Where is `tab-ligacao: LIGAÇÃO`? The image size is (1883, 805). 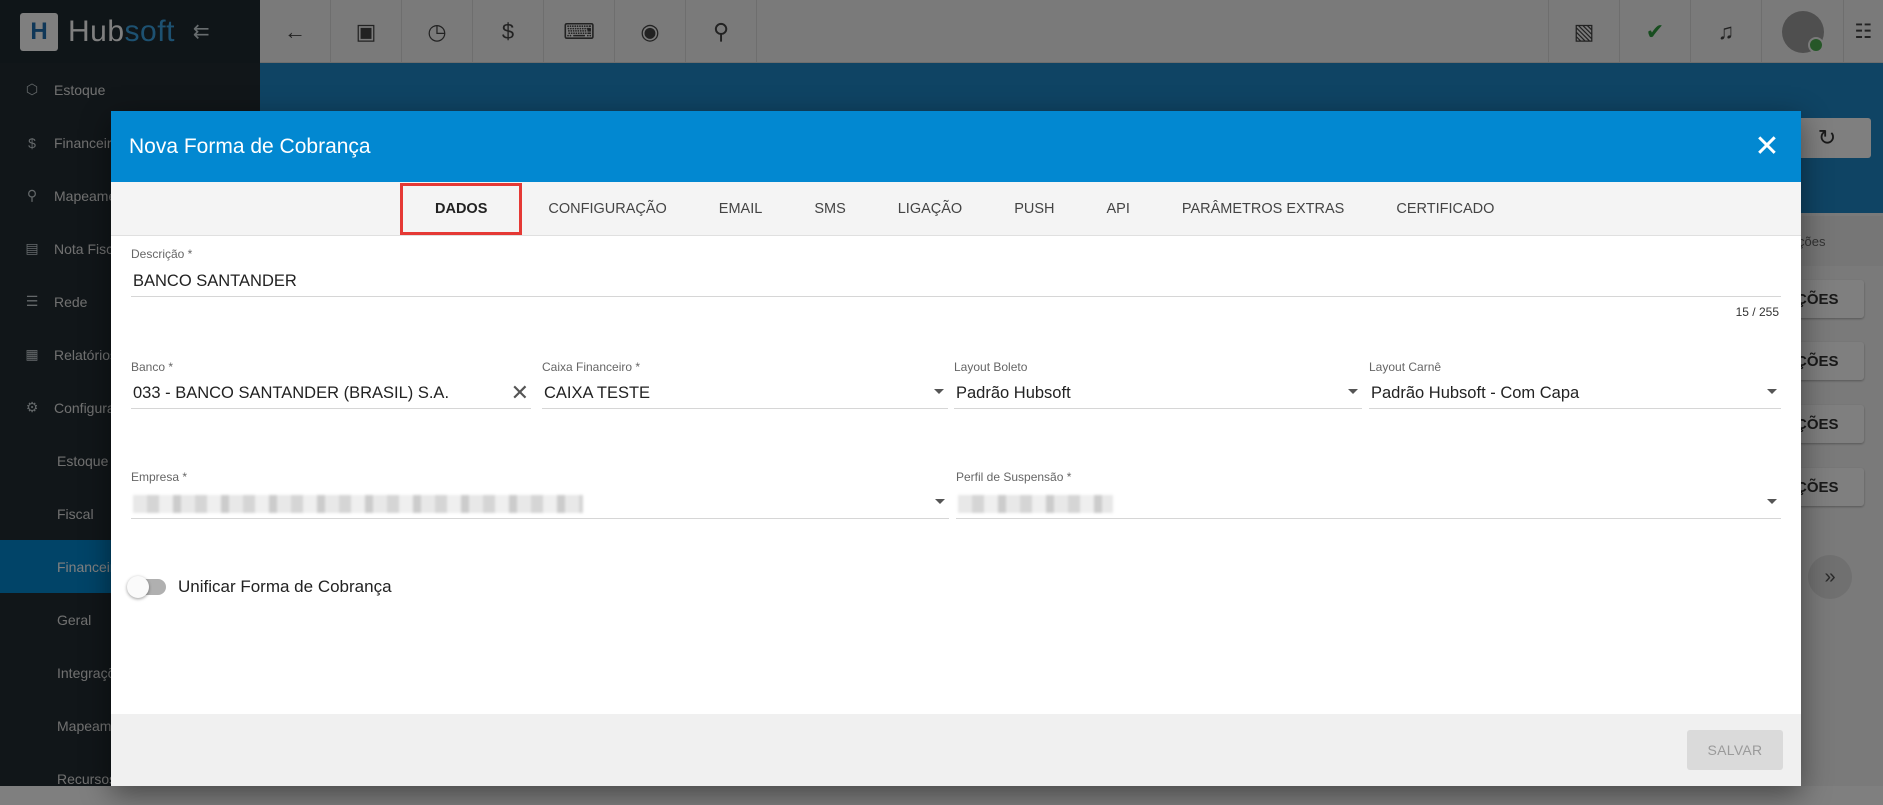
tab-ligacao: LIGAÇÃO is located at coordinates (930, 209).